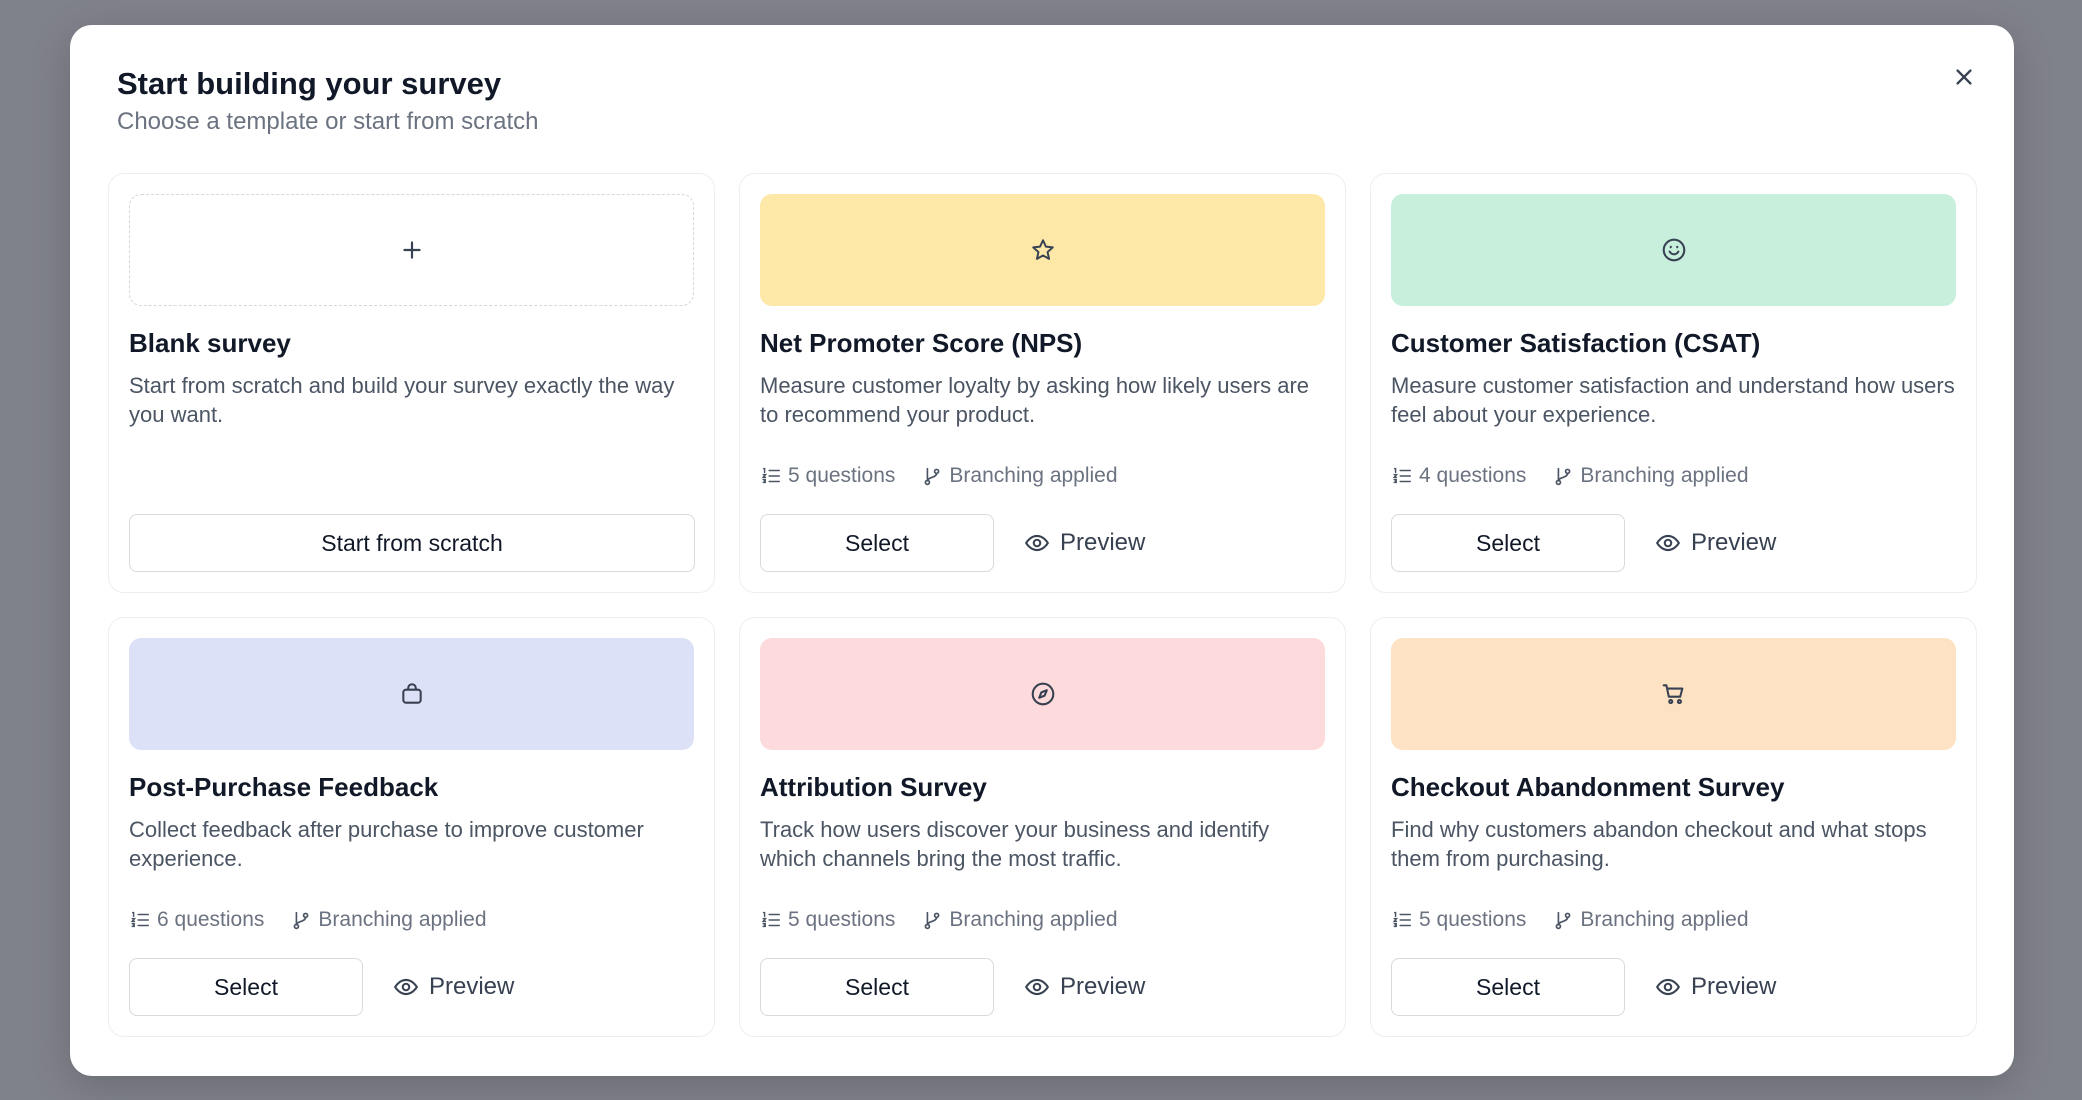 This screenshot has width=2082, height=1100. I want to click on checkout-banner, so click(1673, 694).